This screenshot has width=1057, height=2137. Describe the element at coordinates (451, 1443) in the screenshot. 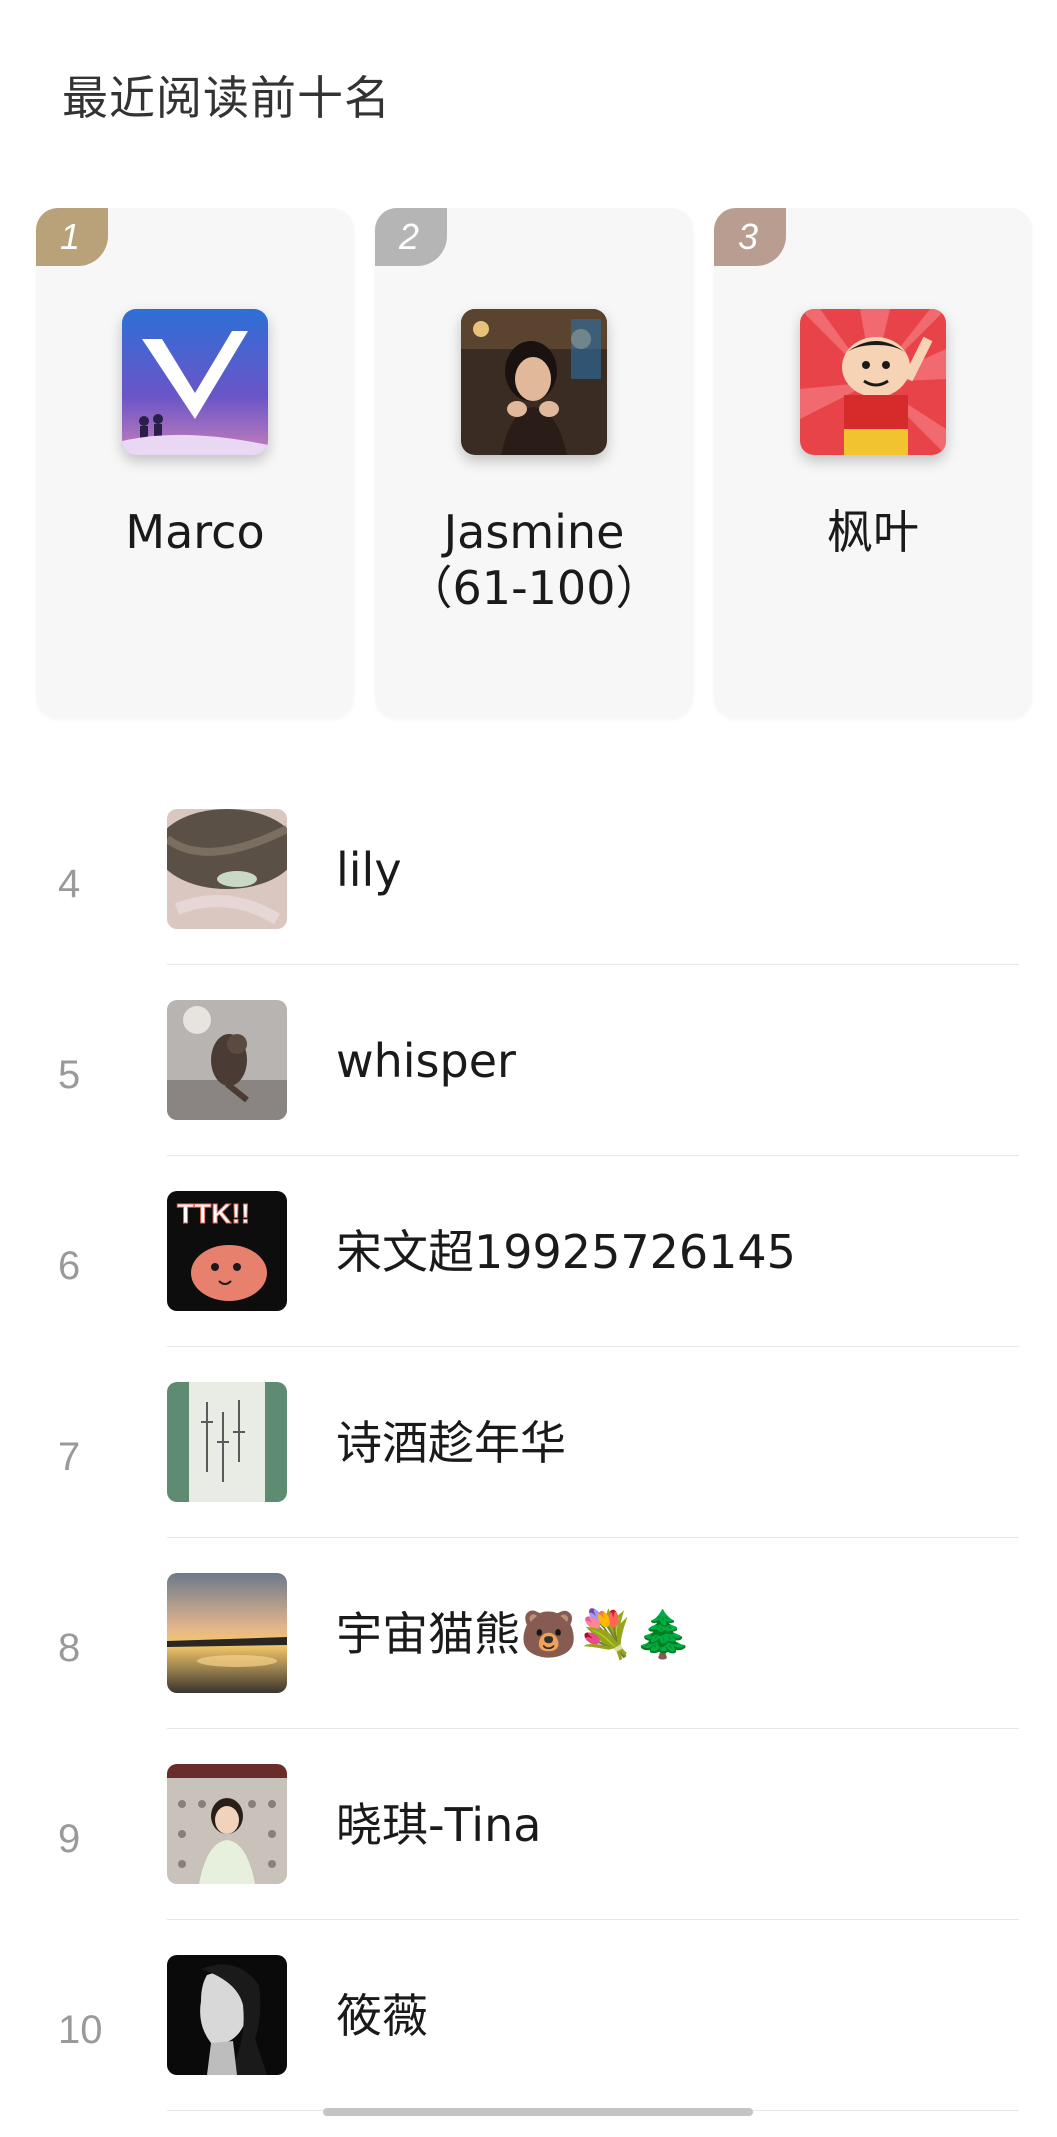

I see `reader-name: 诗酒趁年华` at that location.